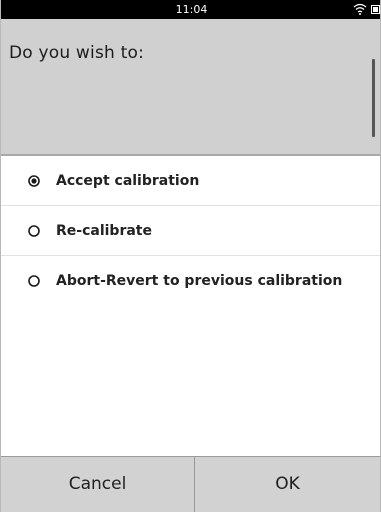  I want to click on prompt-text: Do you wish to:, so click(76, 53).